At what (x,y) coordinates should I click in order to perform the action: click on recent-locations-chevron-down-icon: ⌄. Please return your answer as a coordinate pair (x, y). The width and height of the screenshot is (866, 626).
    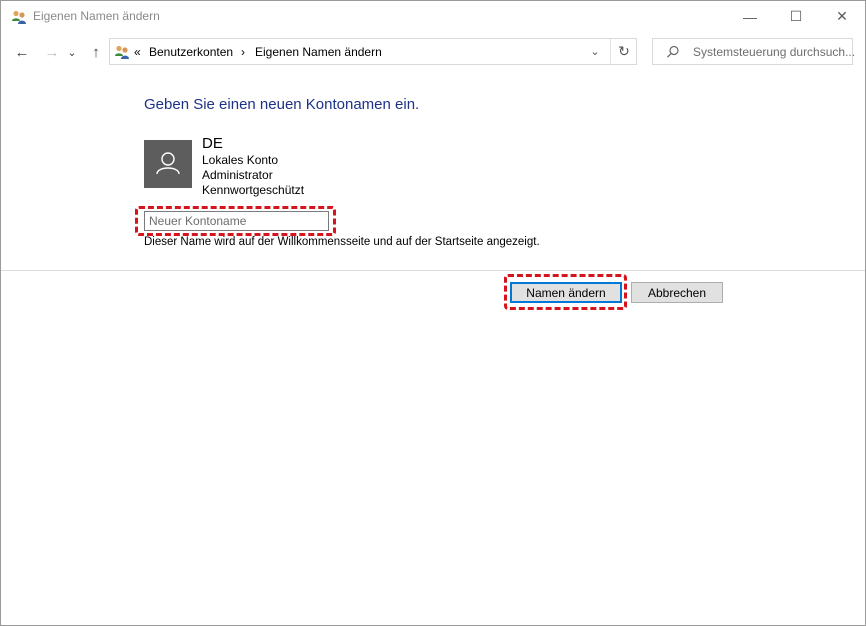
    Looking at the image, I should click on (72, 52).